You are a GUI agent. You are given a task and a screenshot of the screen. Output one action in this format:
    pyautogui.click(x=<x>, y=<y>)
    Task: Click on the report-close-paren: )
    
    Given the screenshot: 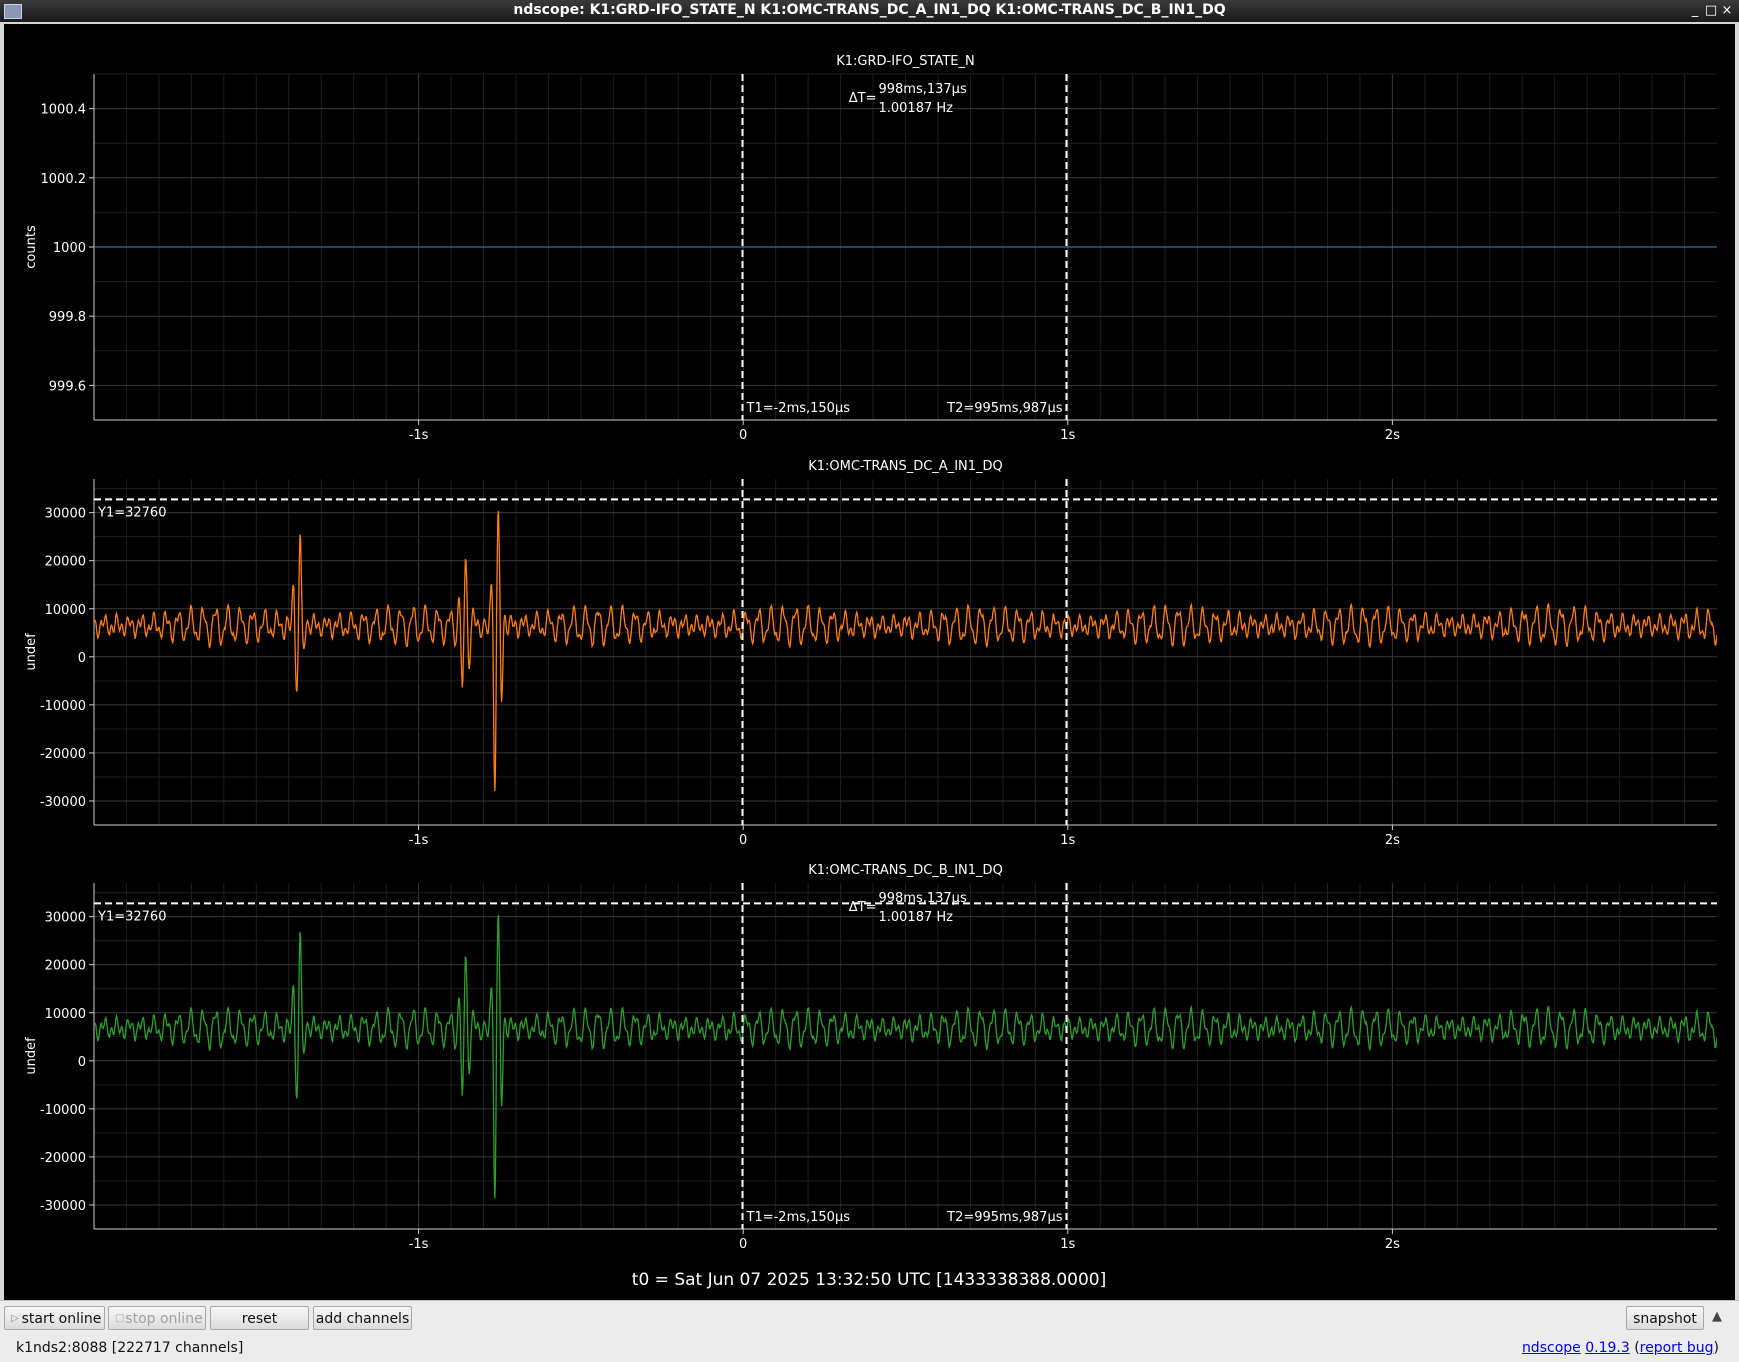 What is the action you would take?
    pyautogui.click(x=1716, y=1348)
    